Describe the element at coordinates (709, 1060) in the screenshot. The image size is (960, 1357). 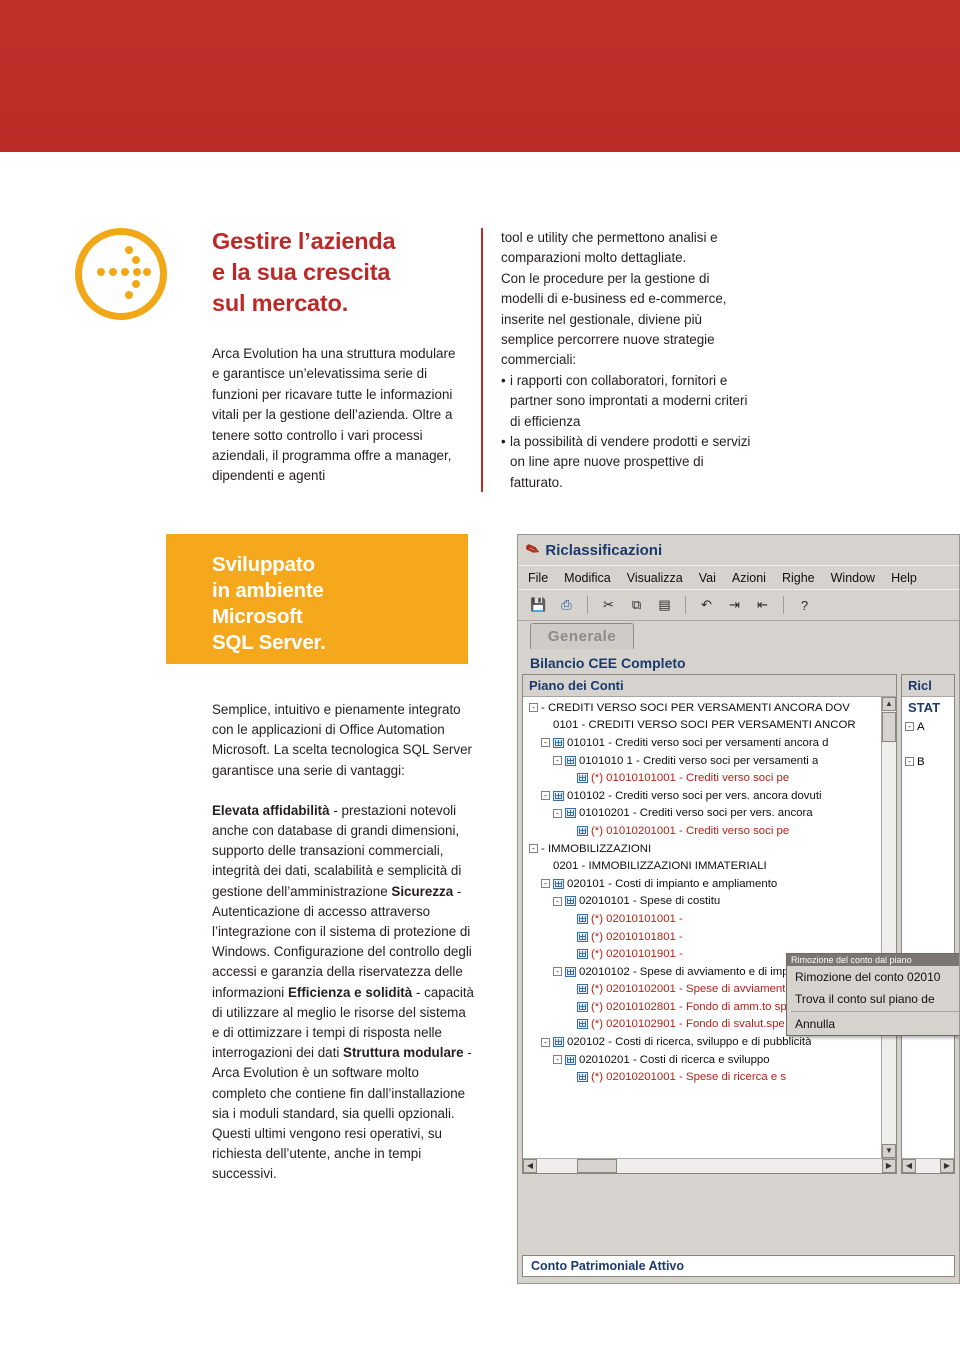
I see `tree-node: - 02010201 - Costi di ricerca e sviluppo` at that location.